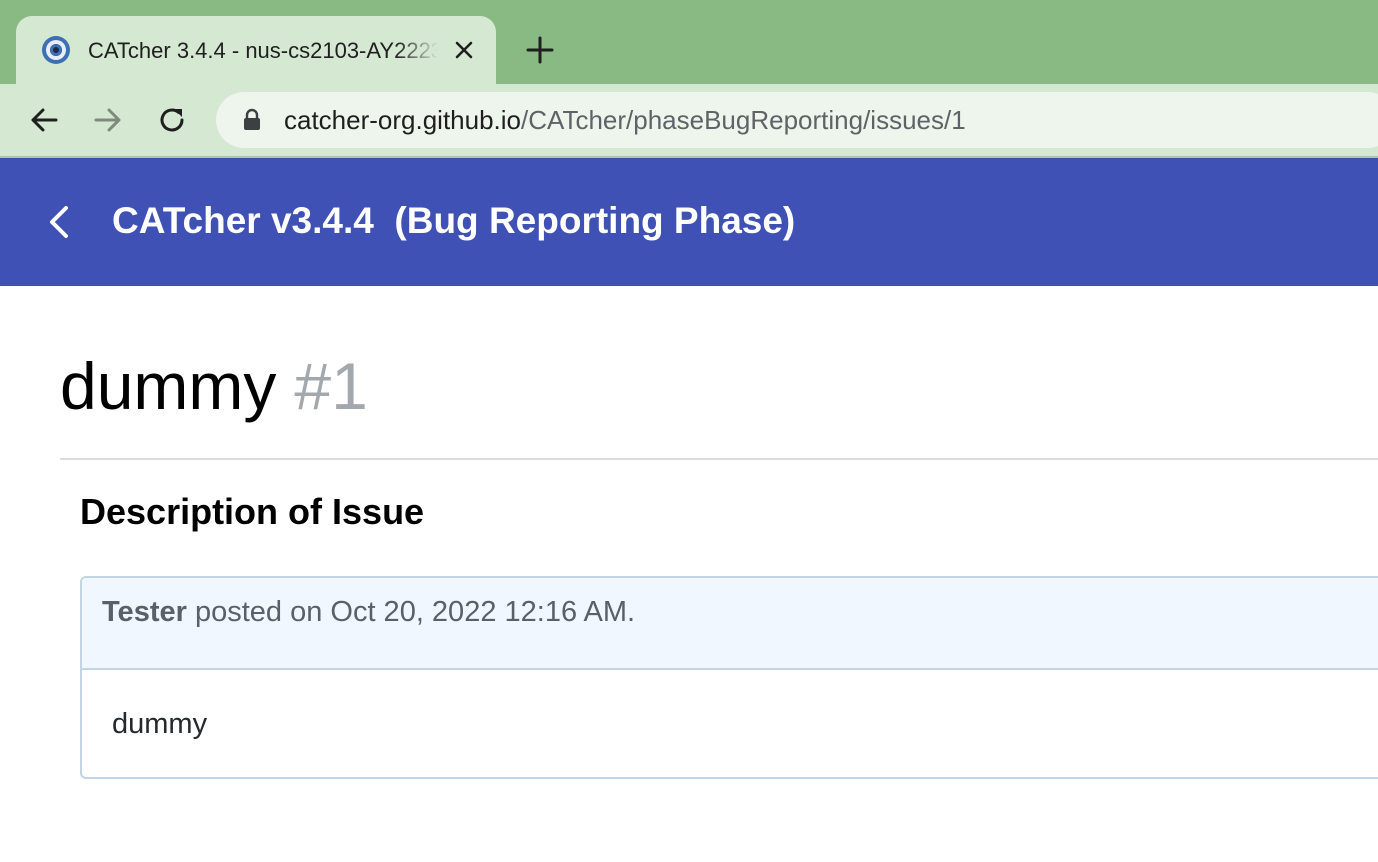 The image size is (1378, 862). Describe the element at coordinates (403, 120) in the screenshot. I see `url-host: catcher-org.github.io` at that location.